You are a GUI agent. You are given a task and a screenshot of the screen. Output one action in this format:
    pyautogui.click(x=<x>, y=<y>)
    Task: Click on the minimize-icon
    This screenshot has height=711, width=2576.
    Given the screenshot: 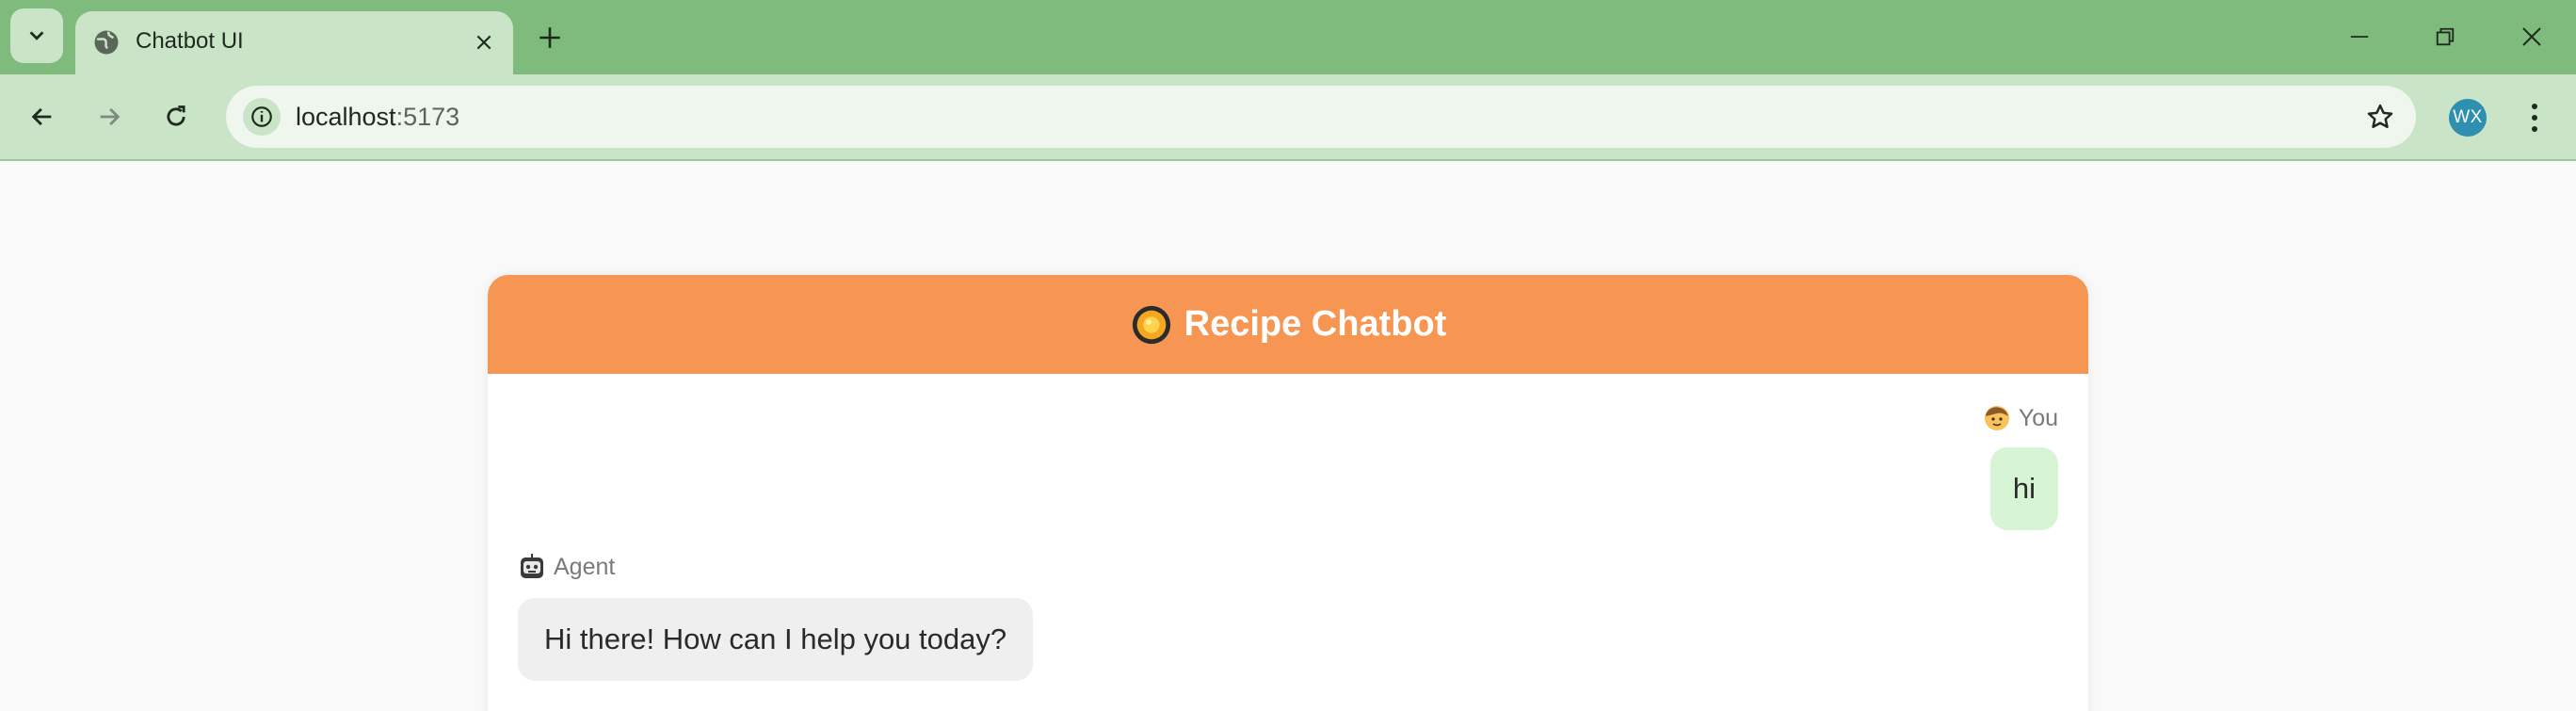 What is the action you would take?
    pyautogui.click(x=2359, y=37)
    